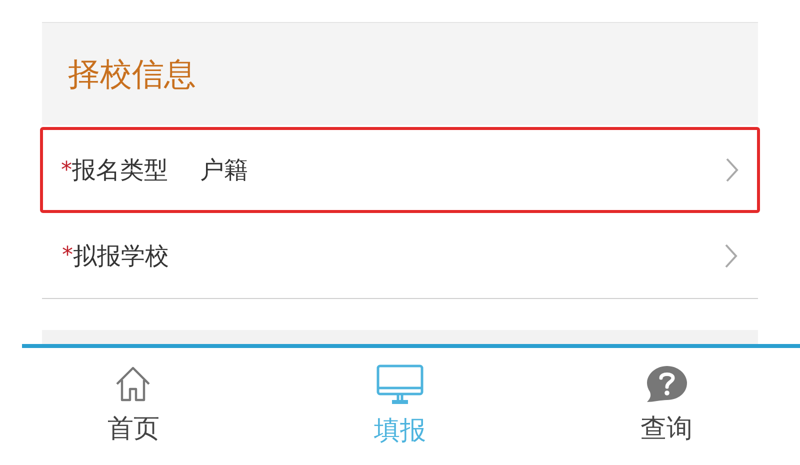 The height and width of the screenshot is (465, 800). What do you see at coordinates (121, 256) in the screenshot?
I see `row-label: 拟报学校` at bounding box center [121, 256].